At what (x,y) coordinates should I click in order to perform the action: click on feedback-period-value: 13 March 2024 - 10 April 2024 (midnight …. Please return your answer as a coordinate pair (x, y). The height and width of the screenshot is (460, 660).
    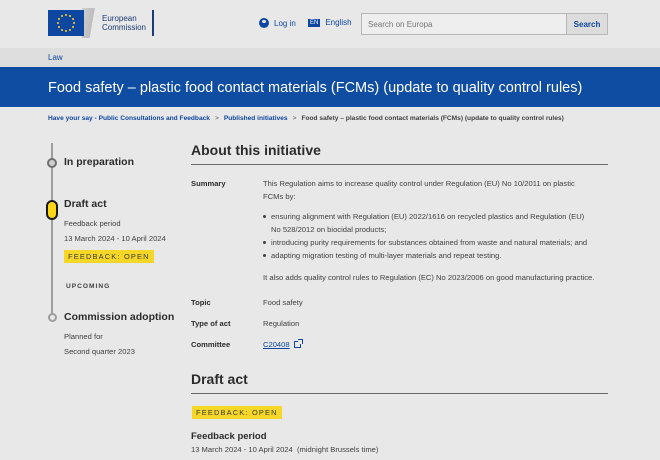
    Looking at the image, I should click on (285, 449).